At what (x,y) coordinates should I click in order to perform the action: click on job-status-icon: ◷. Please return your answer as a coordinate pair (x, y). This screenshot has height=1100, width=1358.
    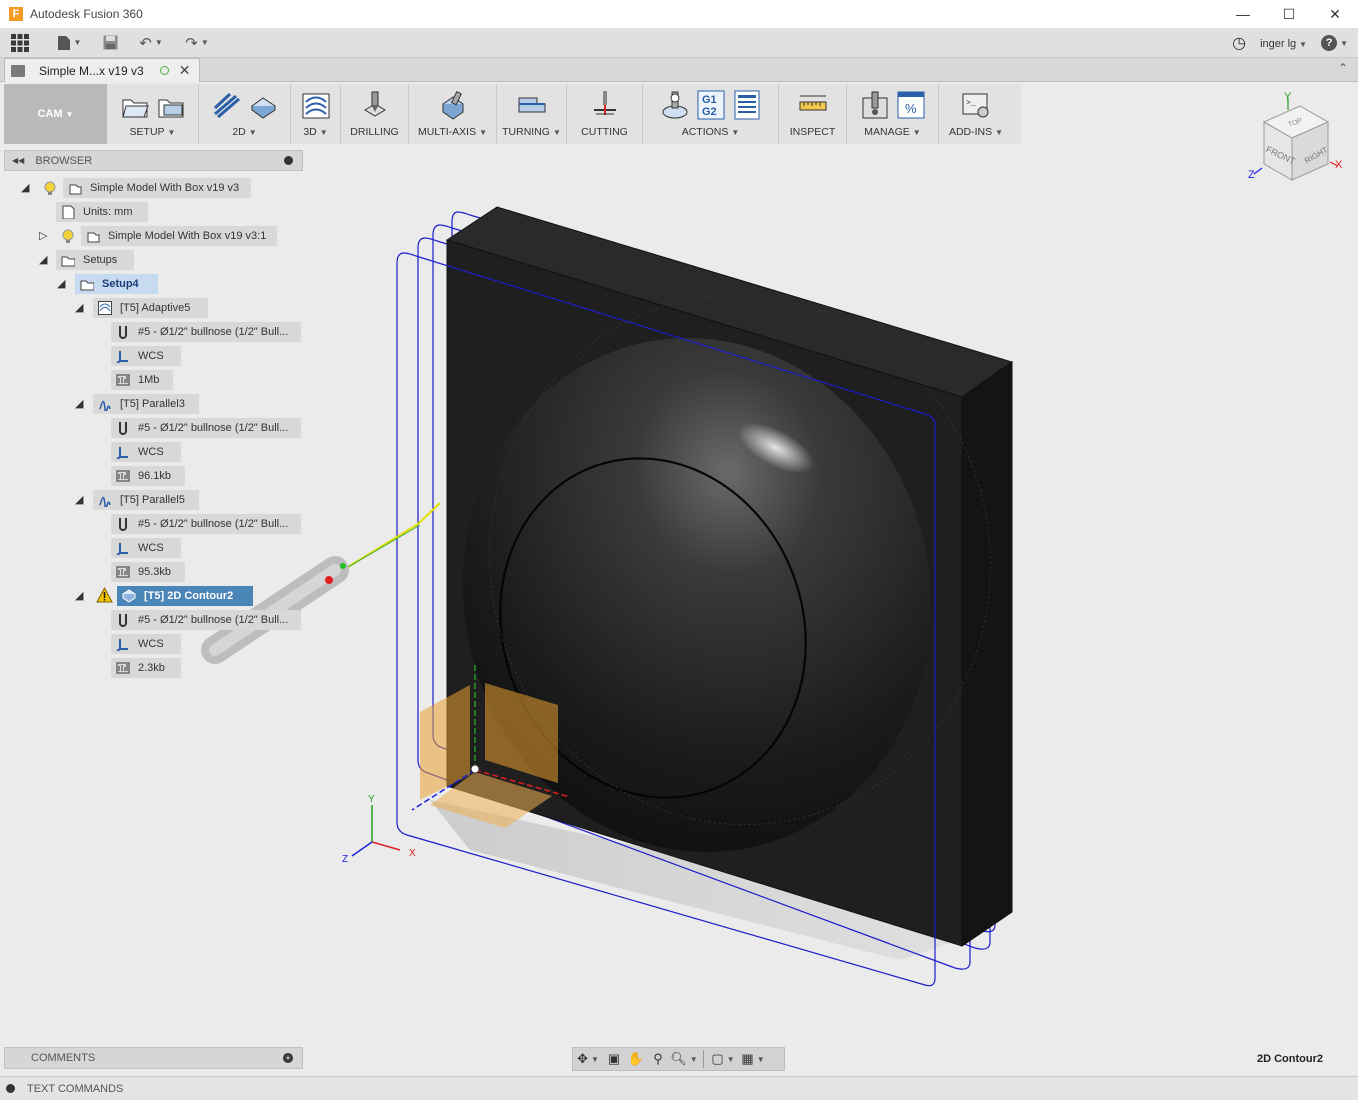
    Looking at the image, I should click on (1239, 43).